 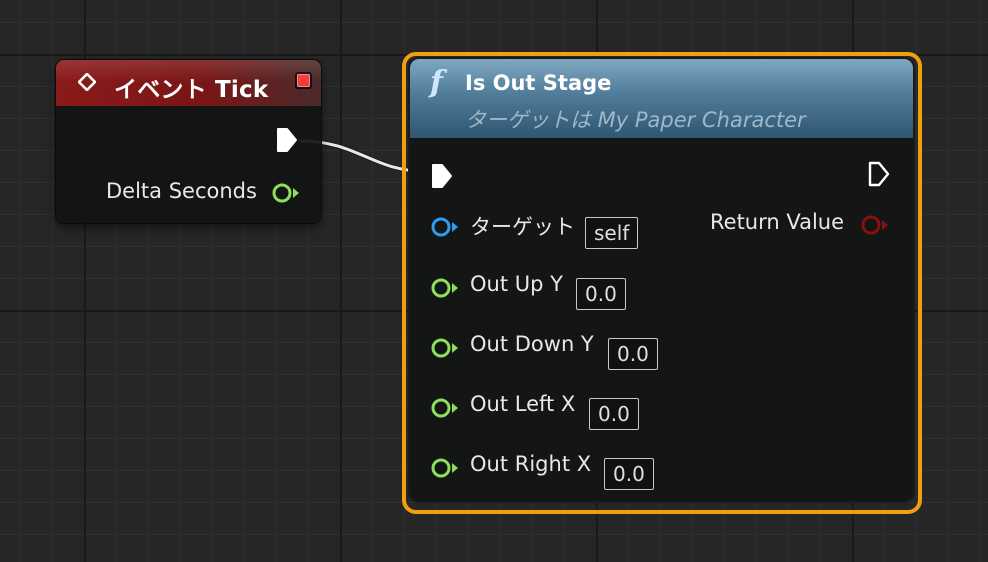 What do you see at coordinates (442, 176) in the screenshot?
I see `exec-input-pin-icon` at bounding box center [442, 176].